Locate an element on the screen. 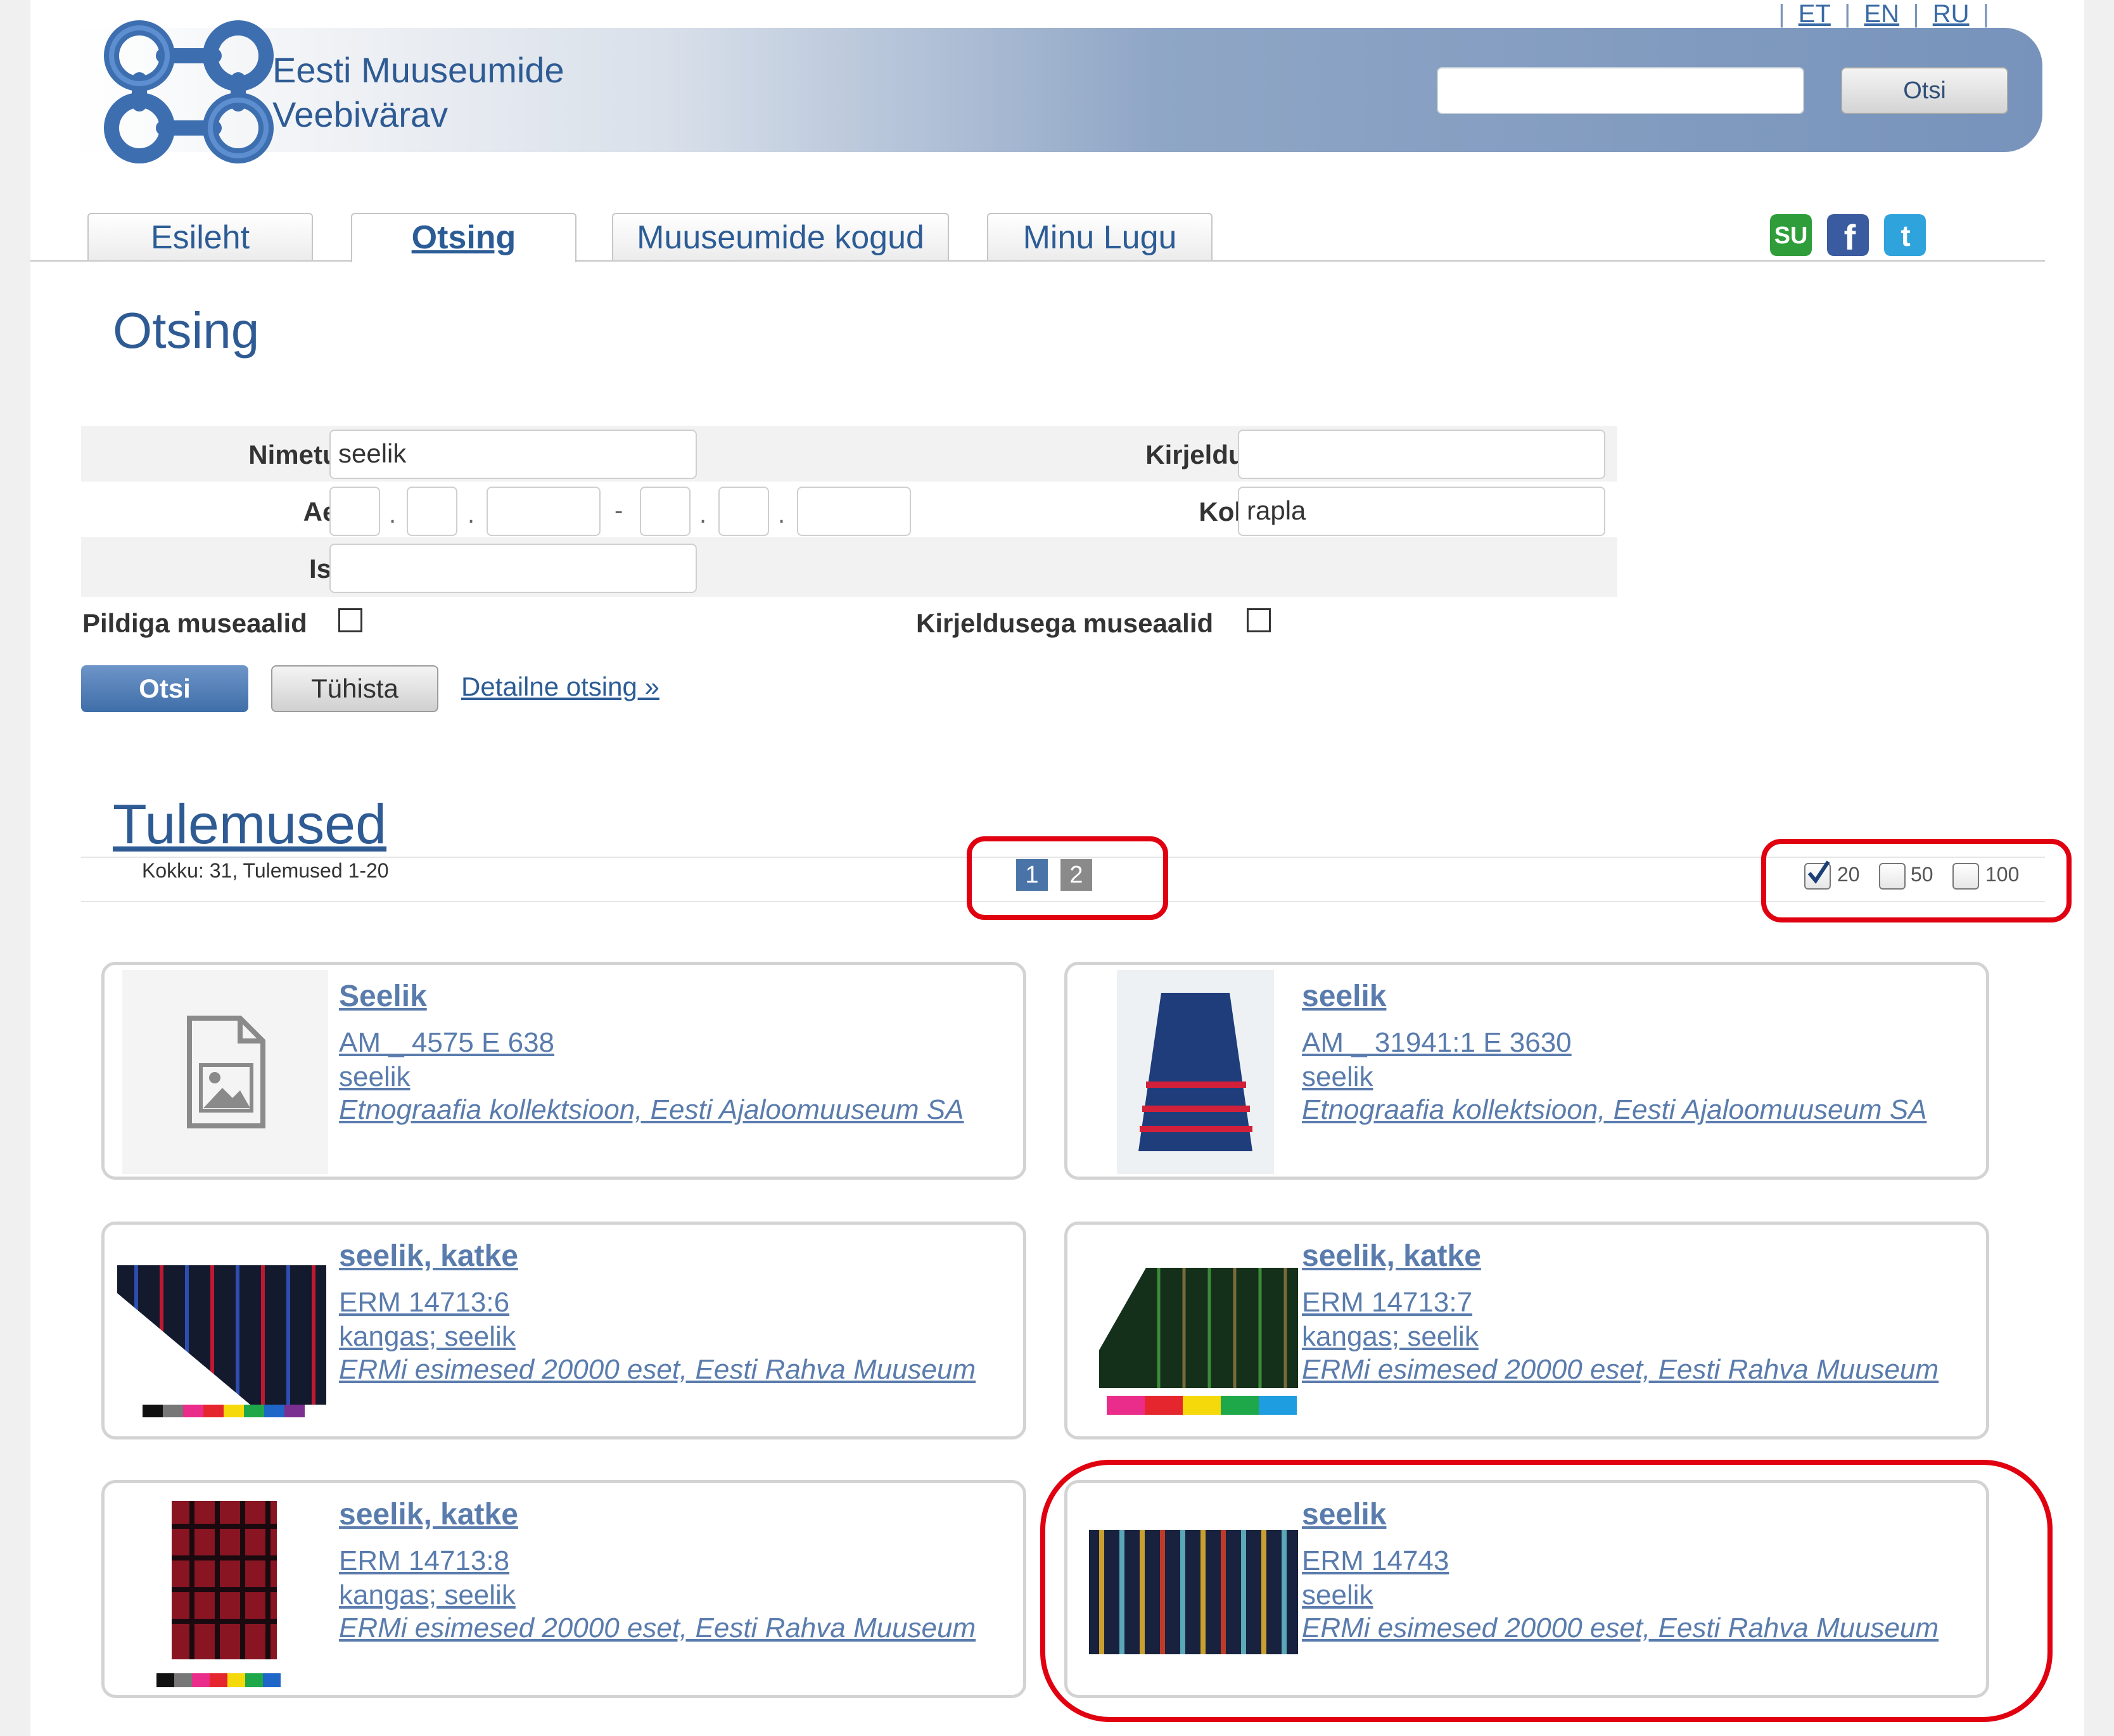 The image size is (2114, 1736). svg-text: f is located at coordinates (1850, 236).